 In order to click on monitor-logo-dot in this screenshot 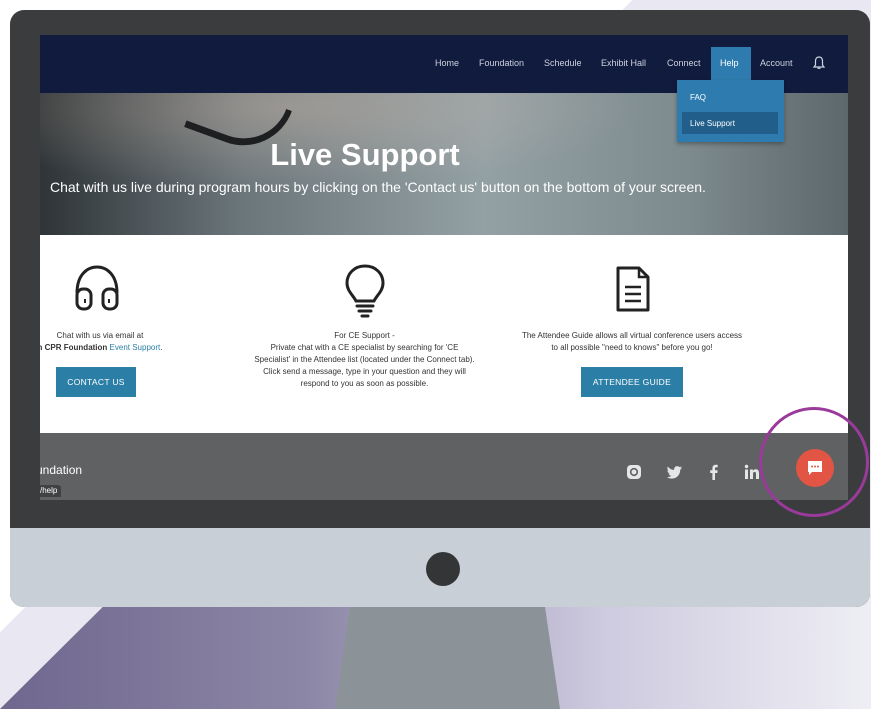, I will do `click(443, 569)`.